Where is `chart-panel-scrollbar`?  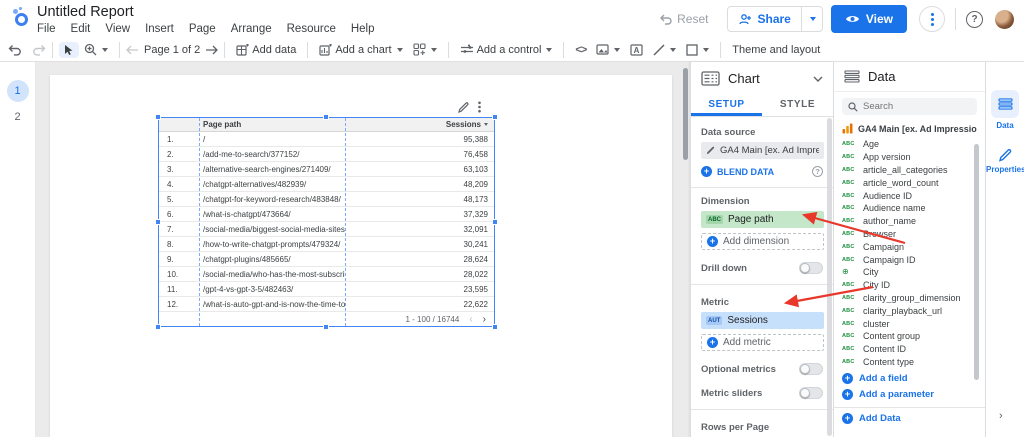
chart-panel-scrollbar is located at coordinates (829, 277).